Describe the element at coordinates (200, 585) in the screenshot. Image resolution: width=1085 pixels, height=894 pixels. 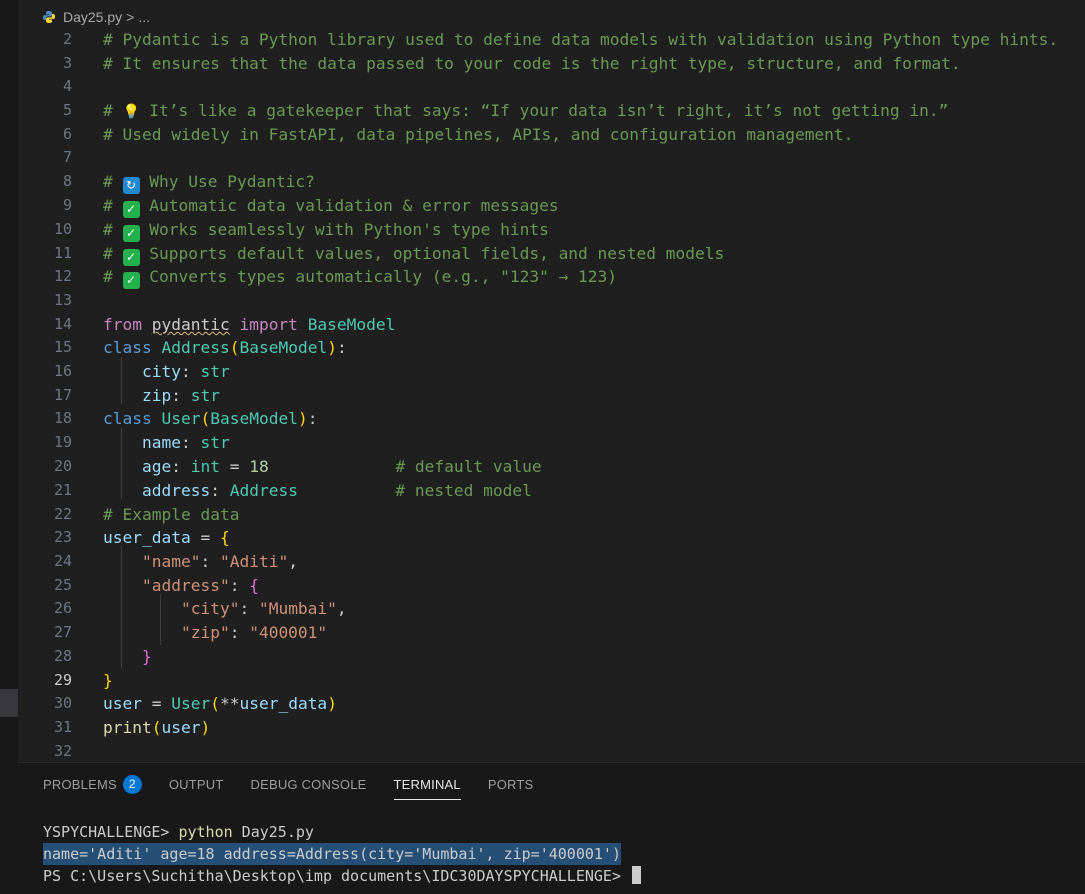
I see `code-line: "address": {` at that location.